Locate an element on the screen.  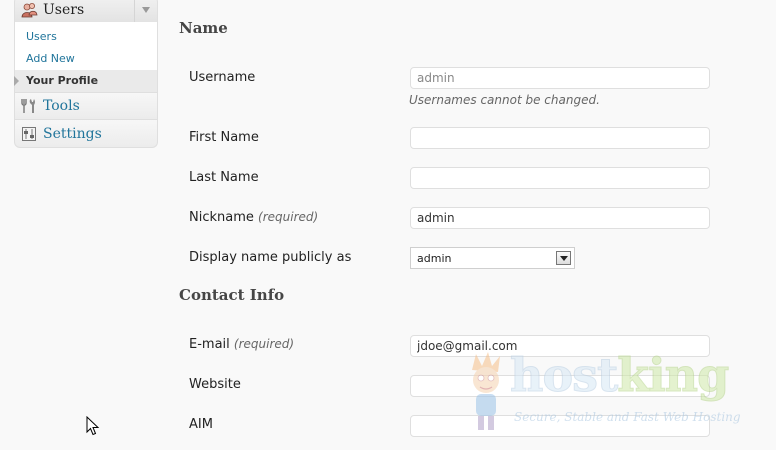
submenu-item-add-new: Add New is located at coordinates (86, 59).